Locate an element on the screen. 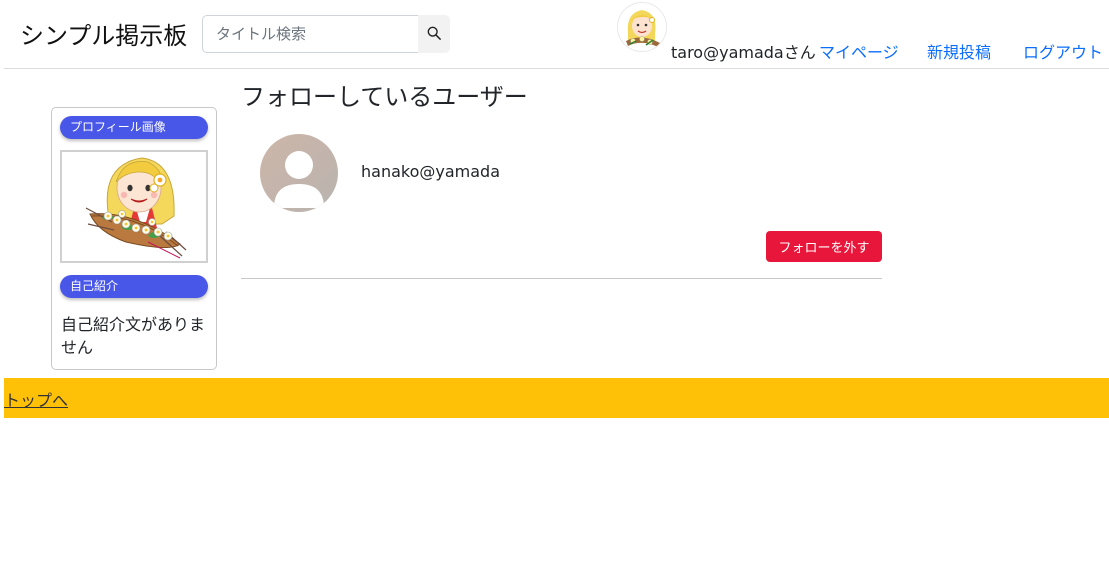 This screenshot has width=1109, height=564. footer: トップへ is located at coordinates (556, 398).